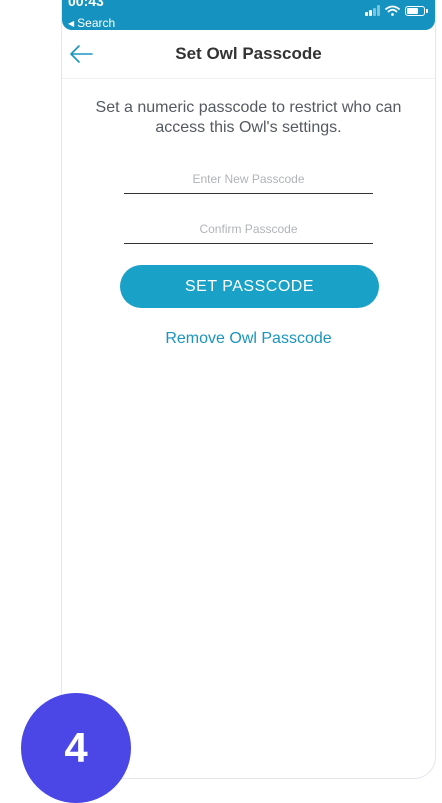  What do you see at coordinates (249, 286) in the screenshot?
I see `set-passcode-button: SET PASSCODE` at bounding box center [249, 286].